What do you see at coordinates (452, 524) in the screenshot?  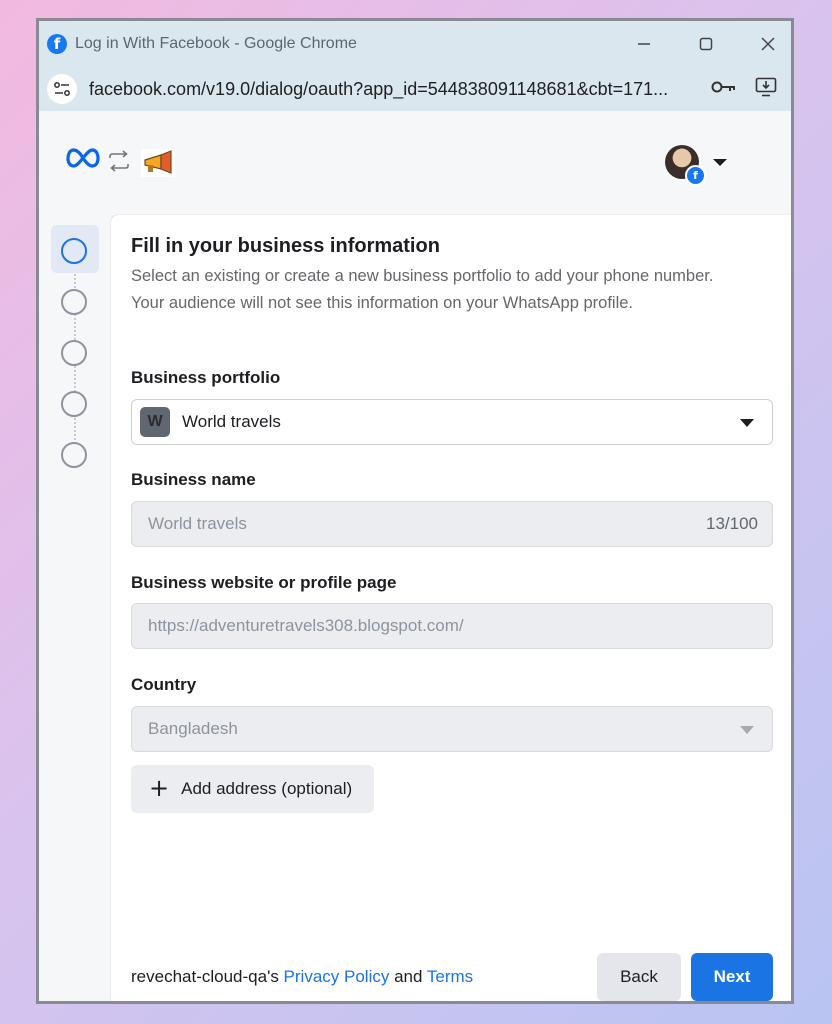 I see `business-name-field: World travels 13/100` at bounding box center [452, 524].